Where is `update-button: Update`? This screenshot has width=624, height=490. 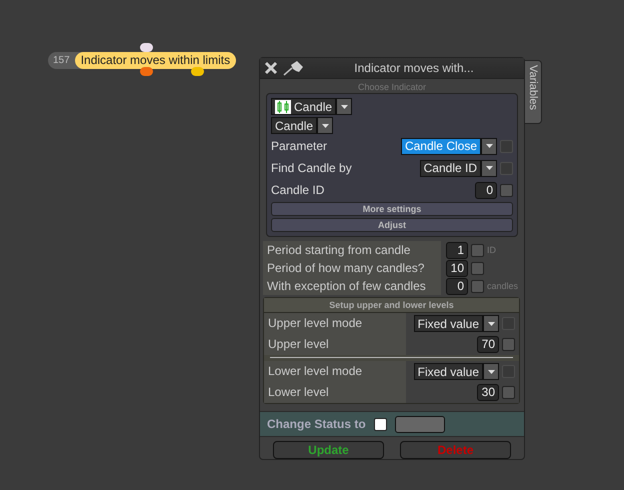 update-button: Update is located at coordinates (328, 450).